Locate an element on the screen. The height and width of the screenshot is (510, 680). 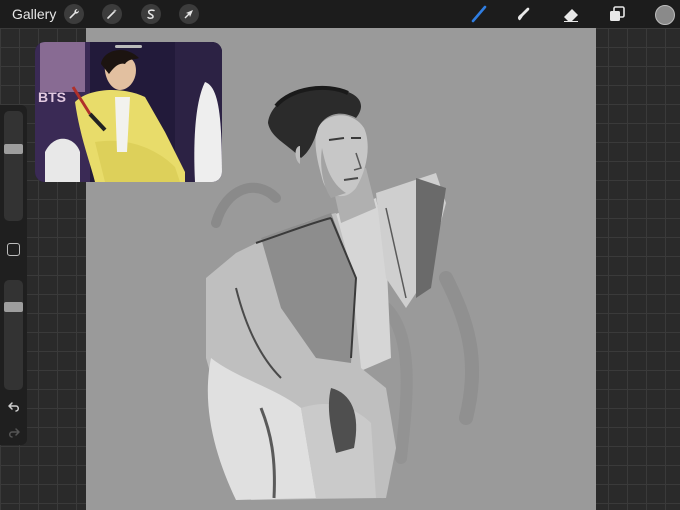
brush-icon is located at coordinates (479, 14).